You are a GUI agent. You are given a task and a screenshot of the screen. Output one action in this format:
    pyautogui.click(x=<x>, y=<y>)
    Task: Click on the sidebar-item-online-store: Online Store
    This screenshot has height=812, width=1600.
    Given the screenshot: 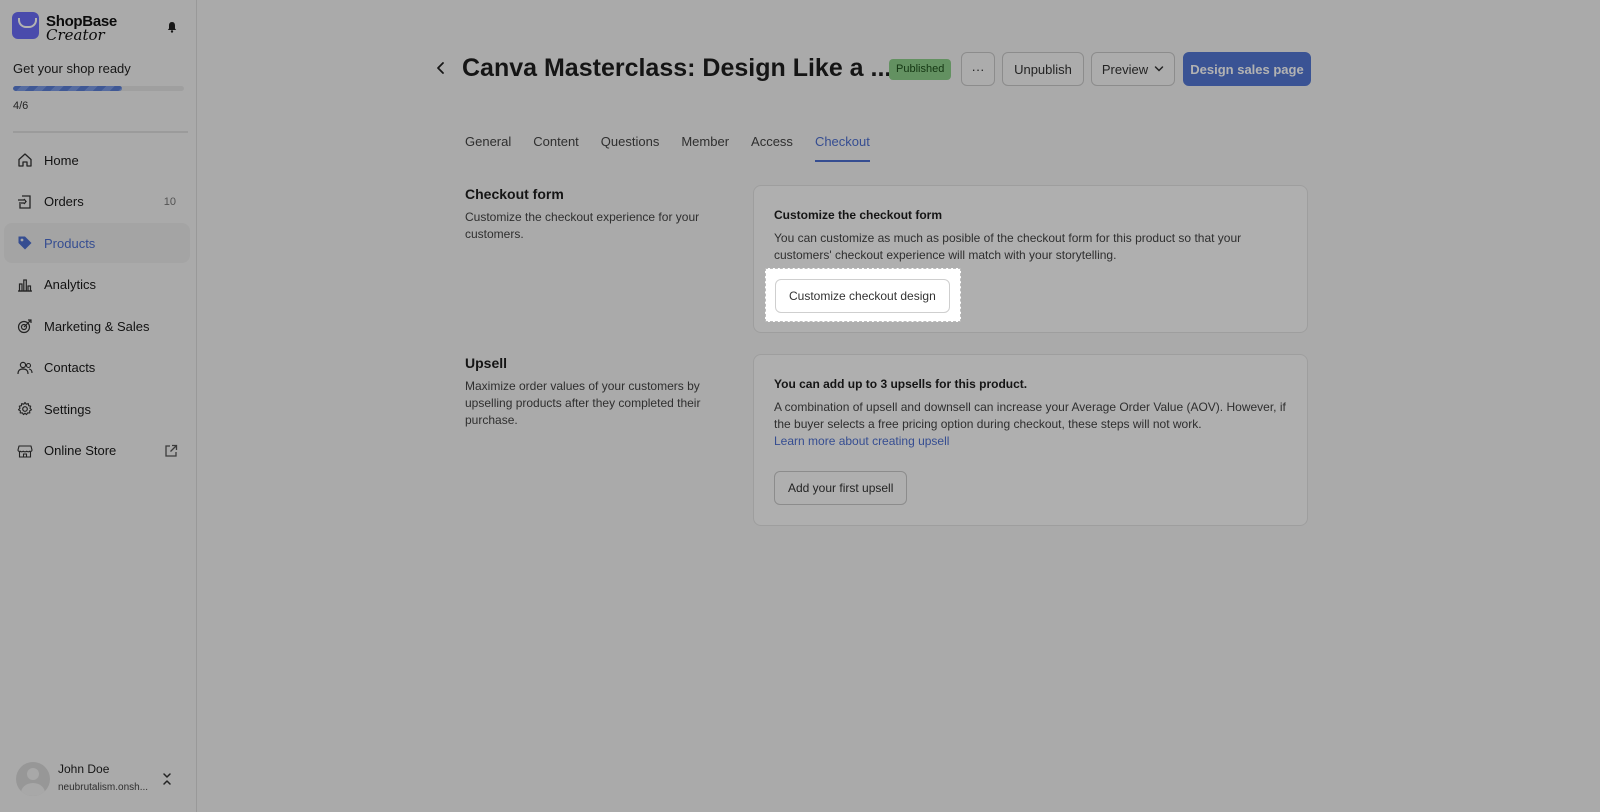 What is the action you would take?
    pyautogui.click(x=97, y=451)
    